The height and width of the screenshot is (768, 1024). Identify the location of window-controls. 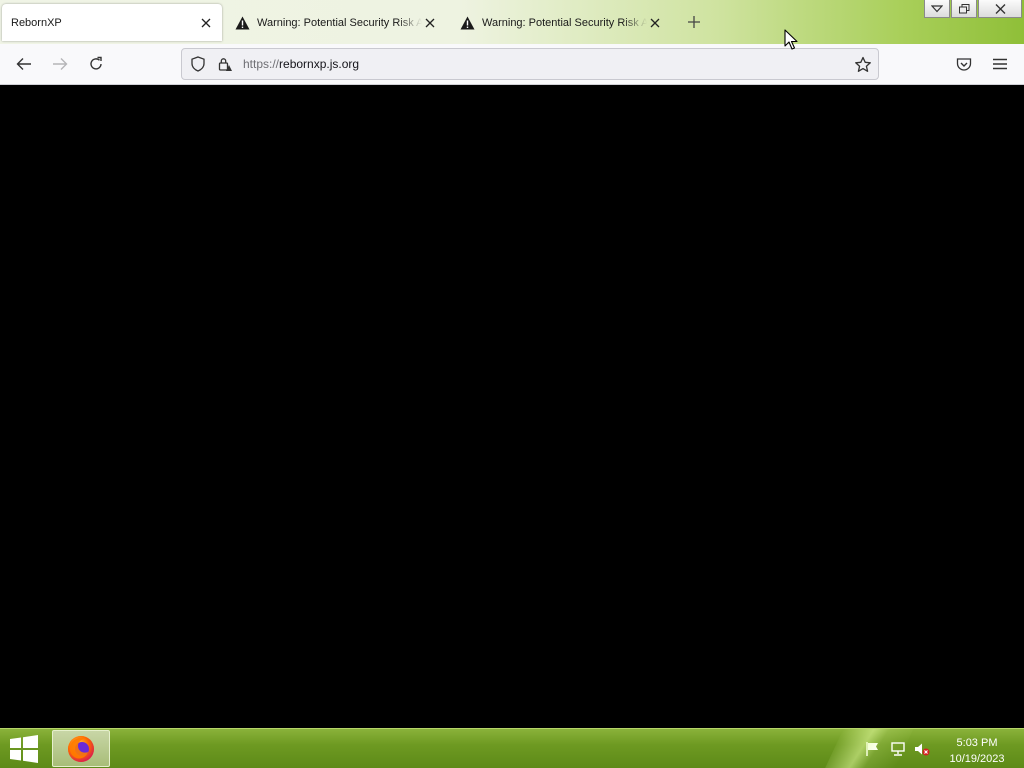
(972, 9).